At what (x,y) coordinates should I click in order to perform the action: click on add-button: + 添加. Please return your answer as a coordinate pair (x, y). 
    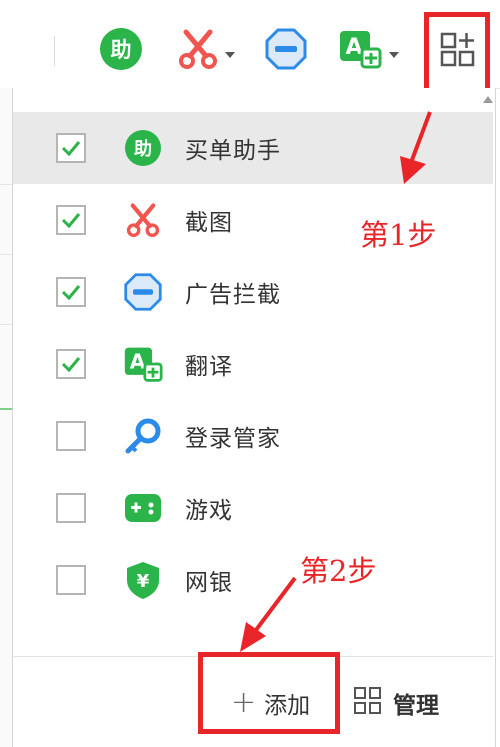
    Looking at the image, I should click on (270, 703).